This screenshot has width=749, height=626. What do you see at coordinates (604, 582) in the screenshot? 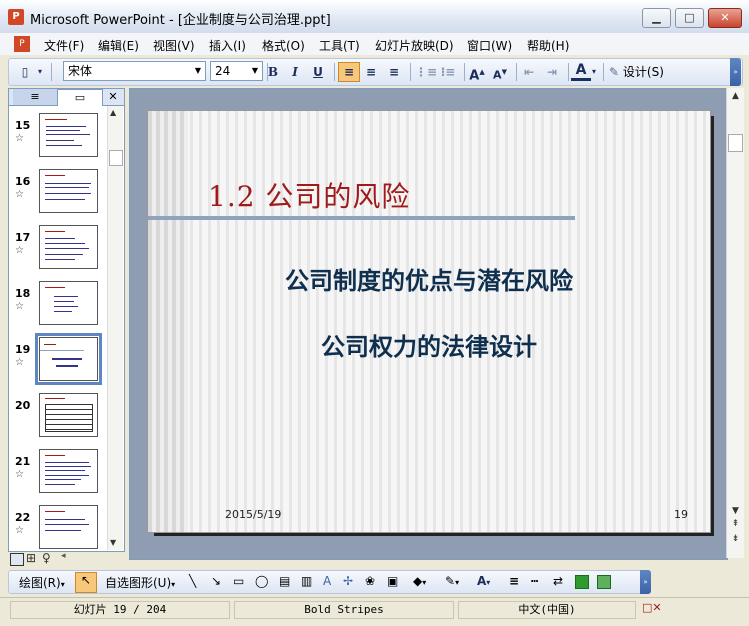
I see `3d-style-icon` at bounding box center [604, 582].